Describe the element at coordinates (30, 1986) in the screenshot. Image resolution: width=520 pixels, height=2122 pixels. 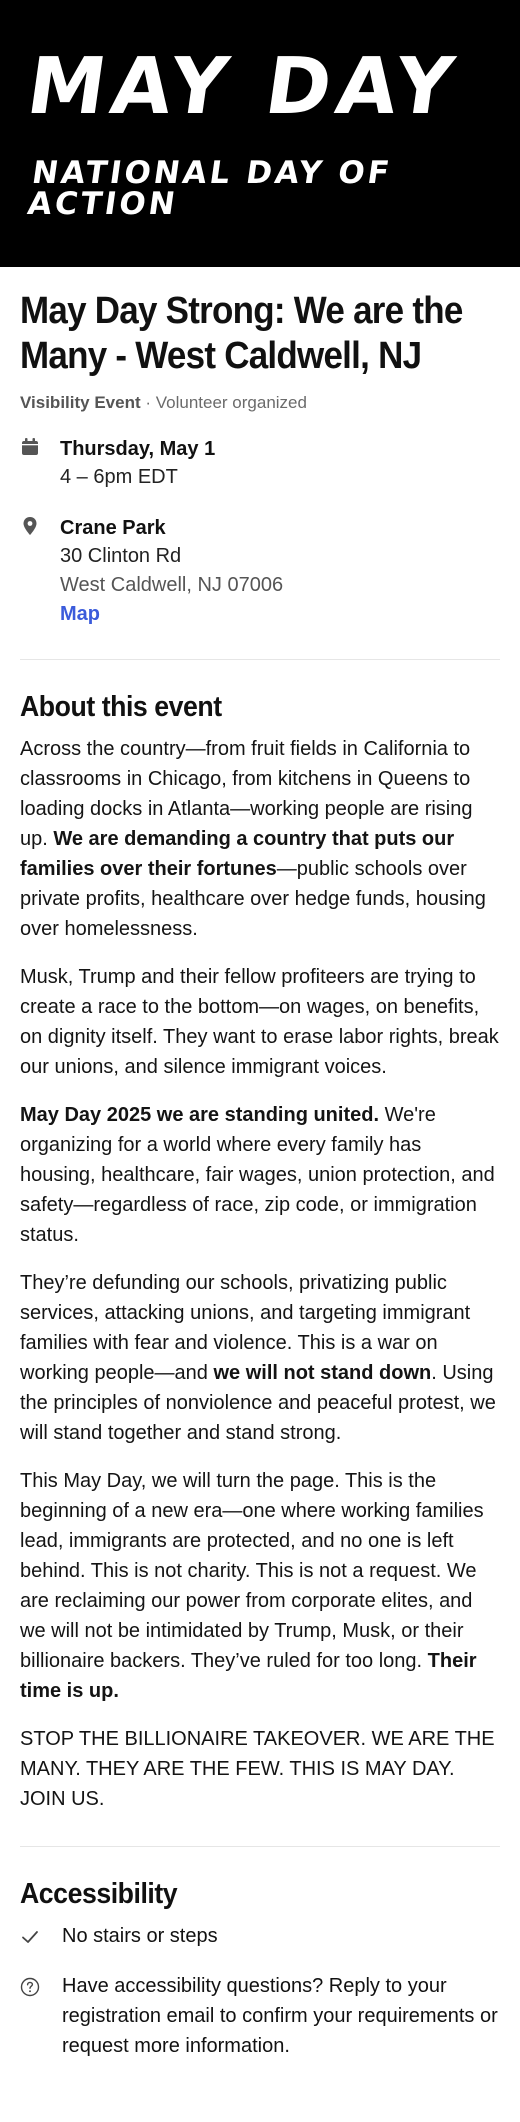
I see `question-circle-icon` at that location.